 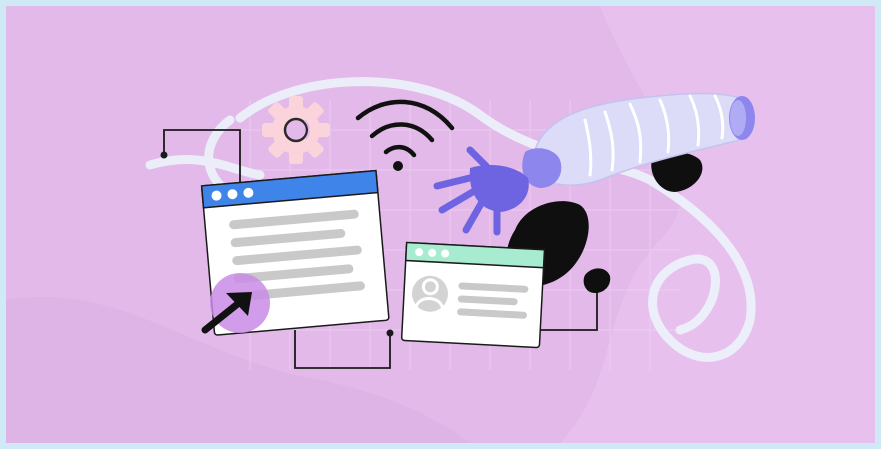 What do you see at coordinates (296, 130) in the screenshot?
I see `gear-icon` at bounding box center [296, 130].